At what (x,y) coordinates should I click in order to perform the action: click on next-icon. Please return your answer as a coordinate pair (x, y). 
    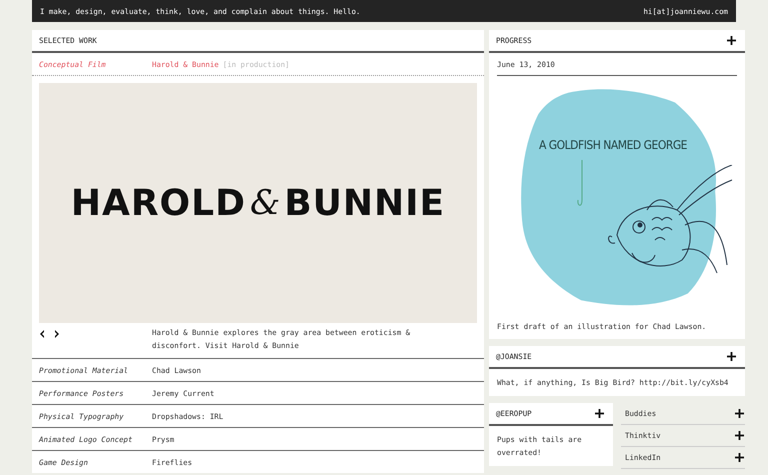
    Looking at the image, I should click on (57, 334).